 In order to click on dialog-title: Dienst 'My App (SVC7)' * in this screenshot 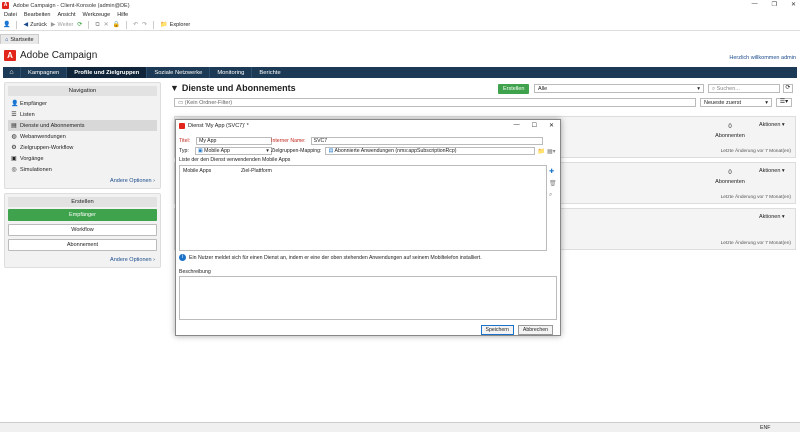, I will do `click(218, 125)`.